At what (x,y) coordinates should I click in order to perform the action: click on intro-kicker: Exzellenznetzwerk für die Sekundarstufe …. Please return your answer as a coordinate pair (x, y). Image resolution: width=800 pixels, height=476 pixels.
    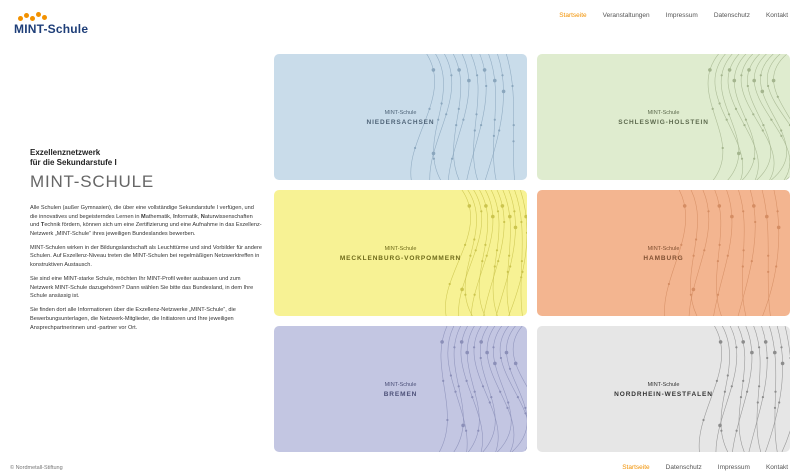
    Looking at the image, I should click on (73, 157).